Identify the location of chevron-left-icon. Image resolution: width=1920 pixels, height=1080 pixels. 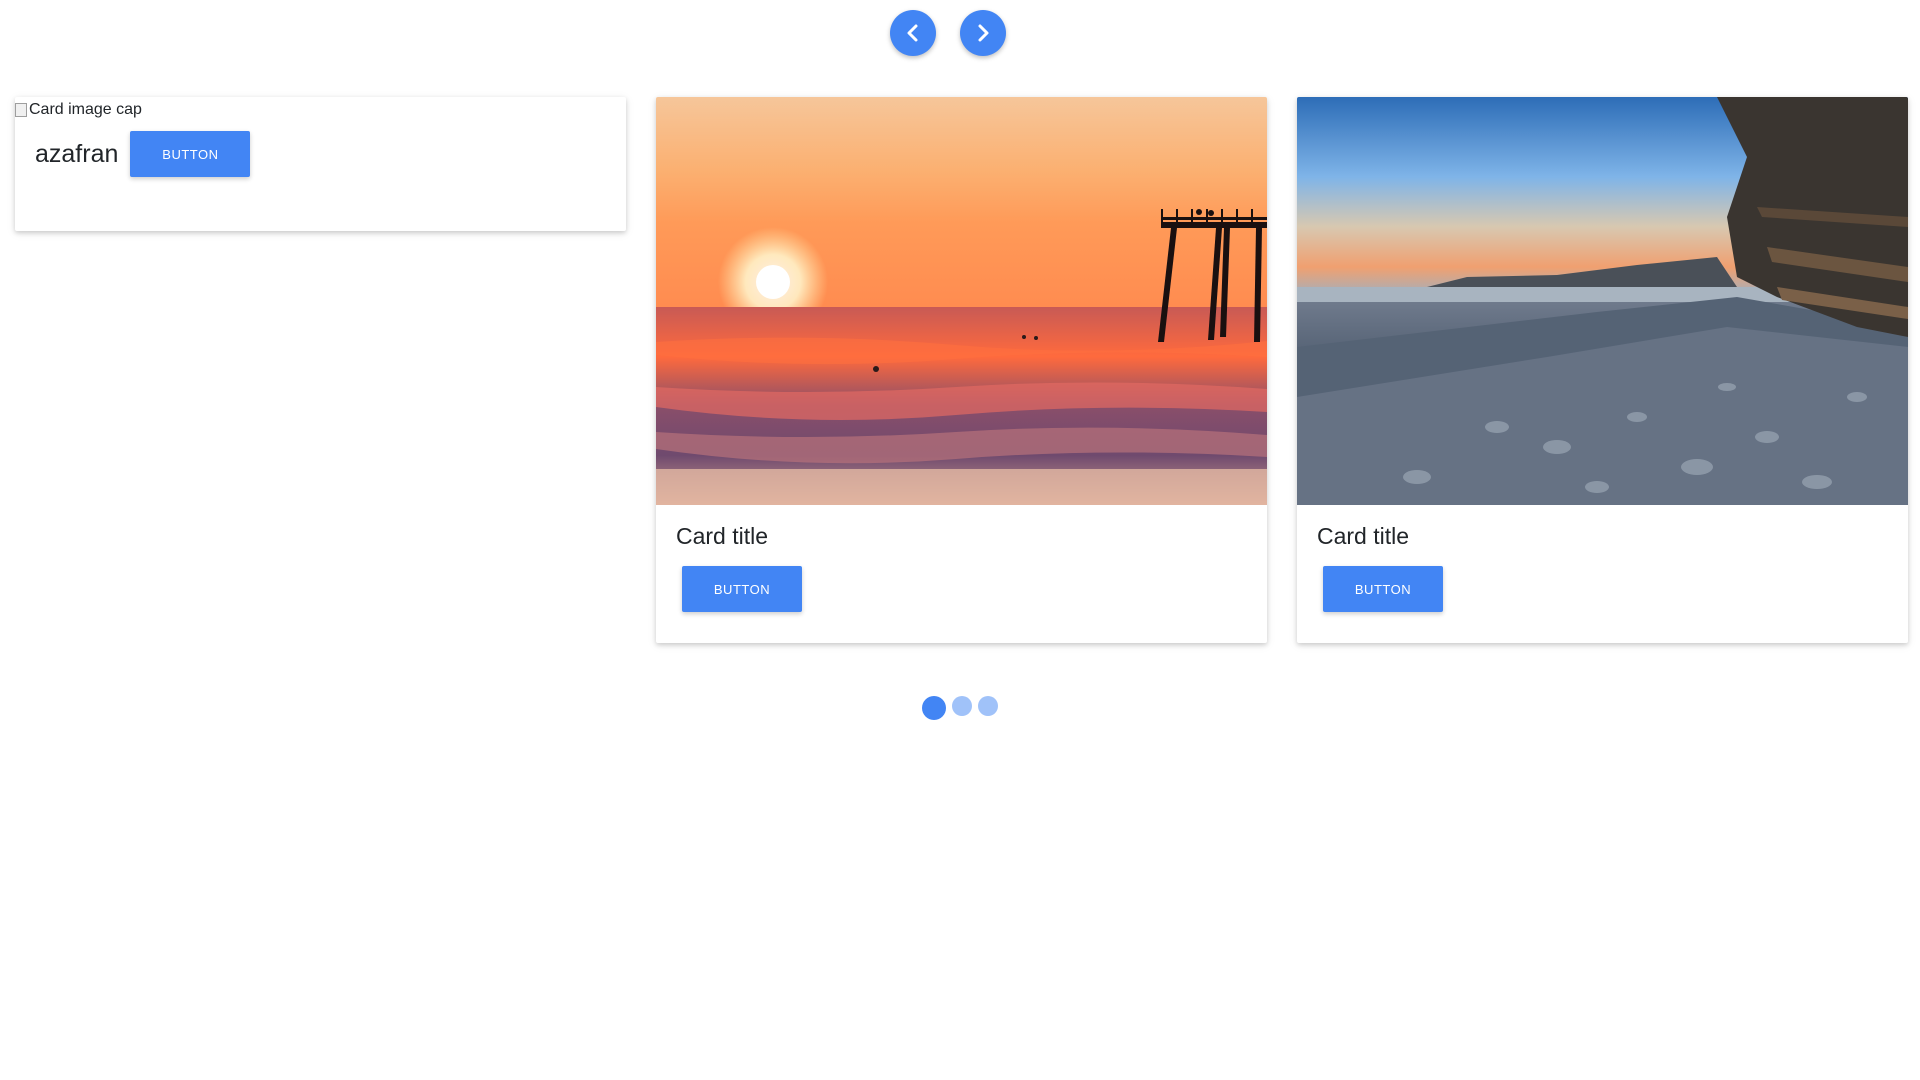
(912, 33).